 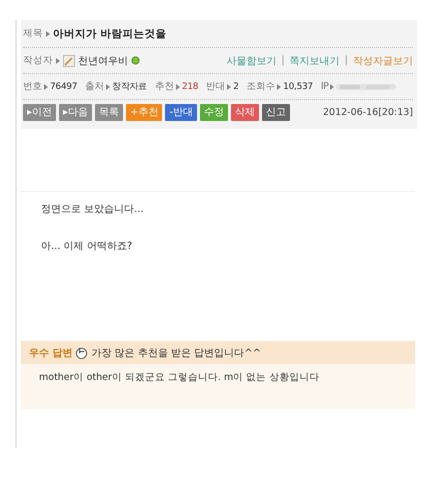 I want to click on meta-label: 출처, so click(x=94, y=86).